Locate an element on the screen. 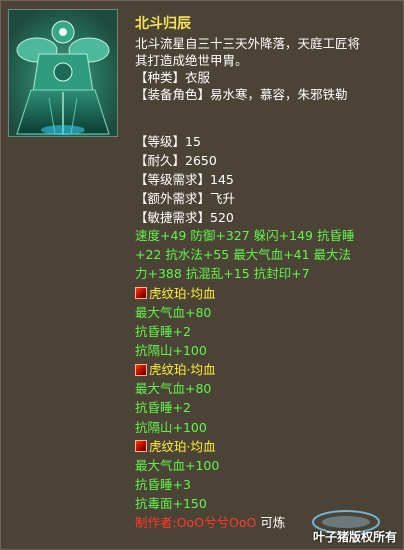 The height and width of the screenshot is (550, 404). extra-attr-line: 力+388 抗混乱+15 抗封印+7 is located at coordinates (222, 274).